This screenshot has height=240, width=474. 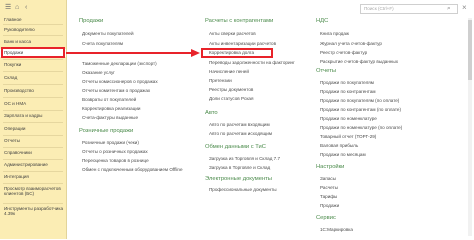 What do you see at coordinates (231, 99) in the screenshot?
I see `link-status-shares: Доли статусов Рская` at bounding box center [231, 99].